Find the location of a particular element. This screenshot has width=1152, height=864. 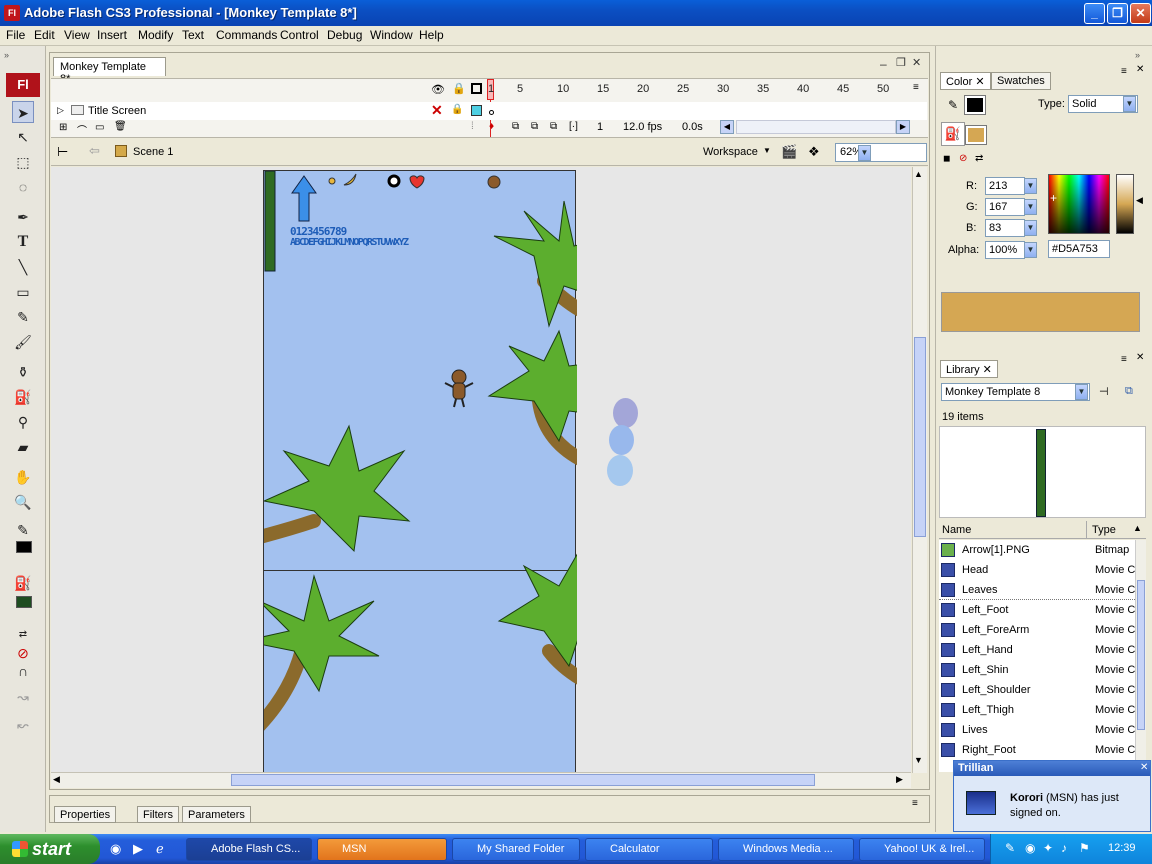

b-field: 83 is located at coordinates (1005, 228).